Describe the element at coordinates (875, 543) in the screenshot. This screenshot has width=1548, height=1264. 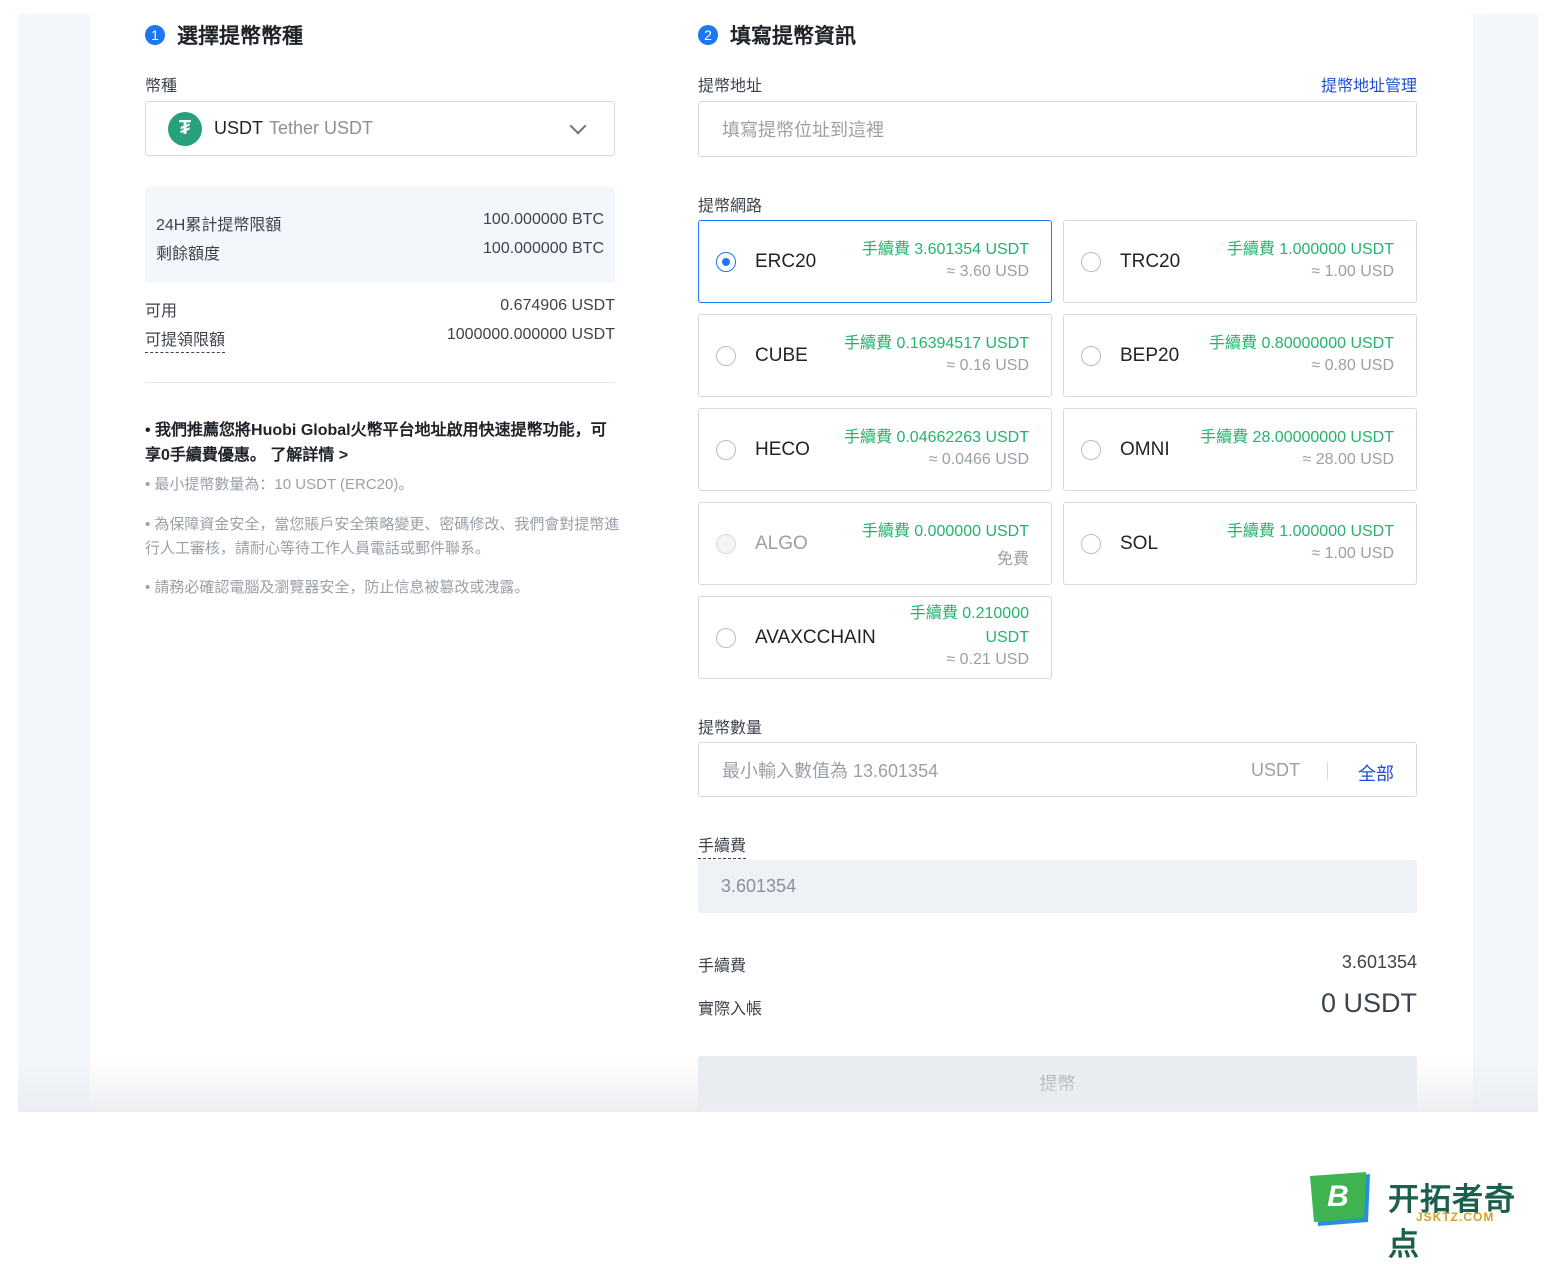
I see `network-option-algo: ALGO 手續費 0.000000 USDT 免費` at that location.